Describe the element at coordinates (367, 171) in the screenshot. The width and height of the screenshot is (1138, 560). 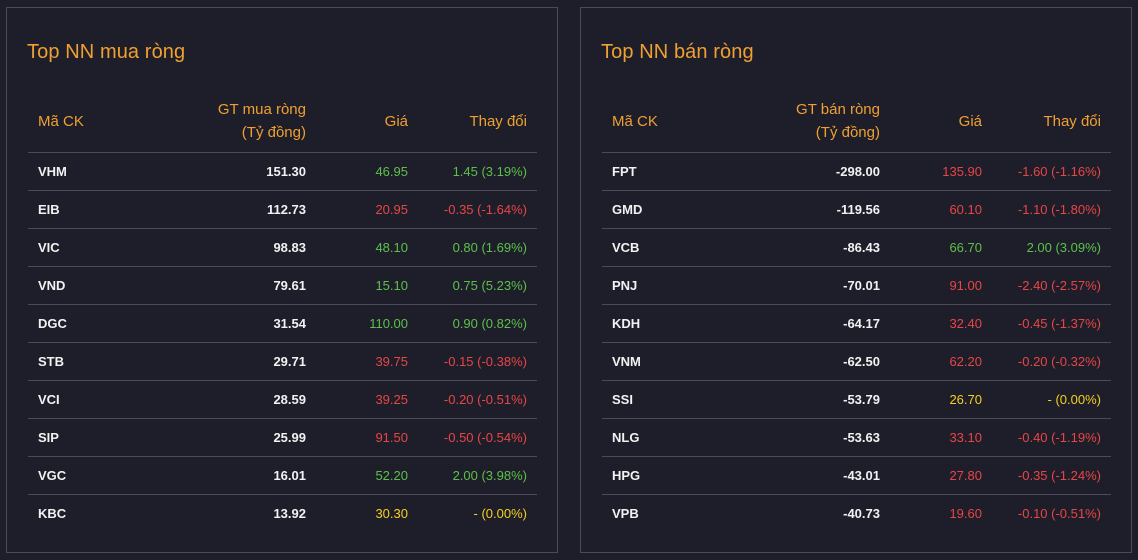
I see `price-cell: 46.95` at that location.